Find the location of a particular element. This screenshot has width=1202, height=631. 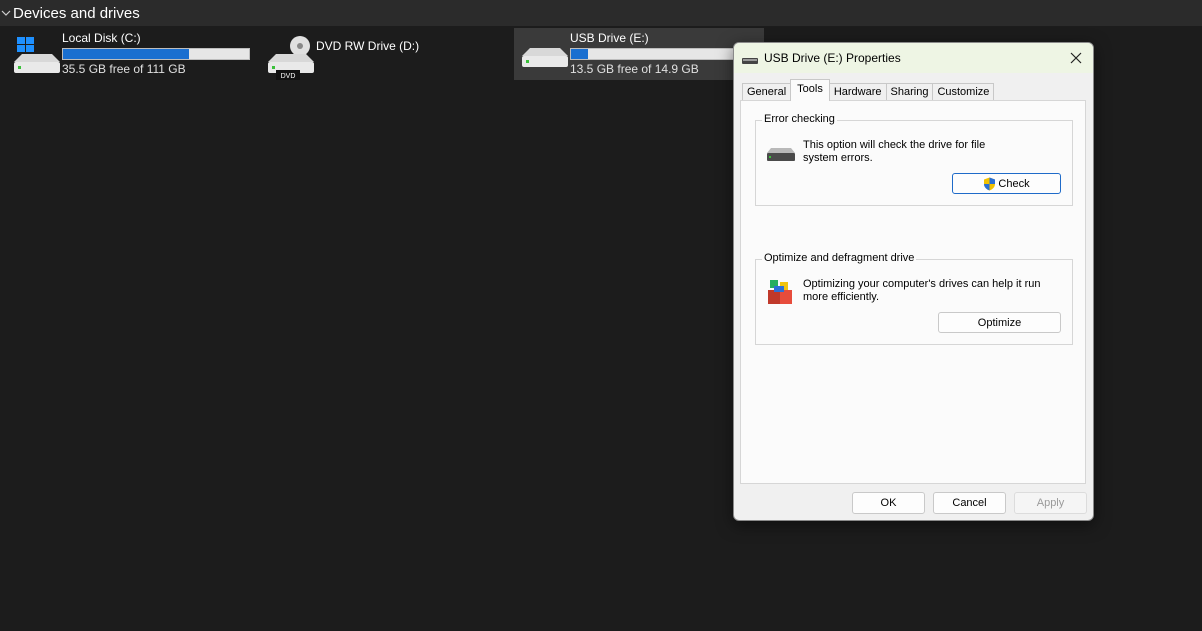

drive-tile-usb-e: USB Drive (E:) 13.5 GB free of 14.9 GB is located at coordinates (639, 54).